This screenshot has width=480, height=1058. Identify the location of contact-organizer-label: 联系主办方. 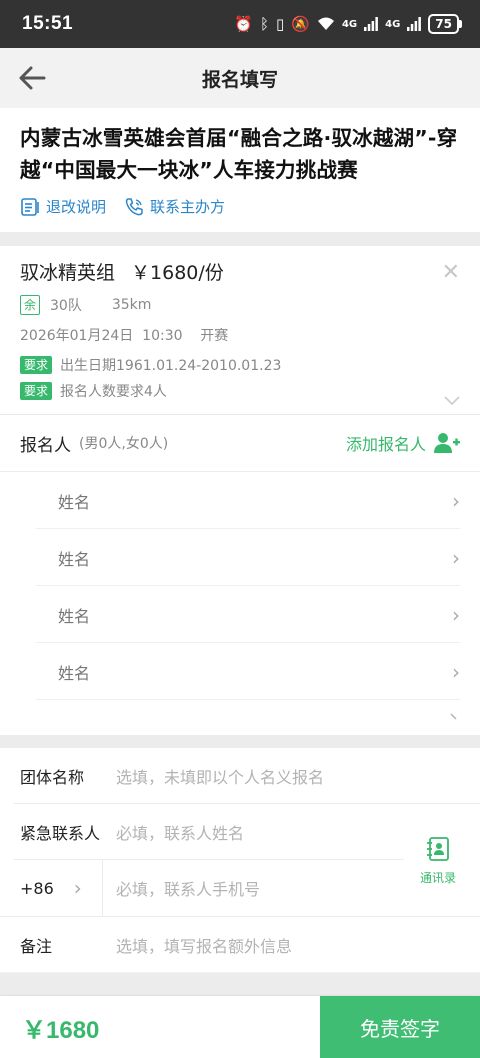
(188, 207).